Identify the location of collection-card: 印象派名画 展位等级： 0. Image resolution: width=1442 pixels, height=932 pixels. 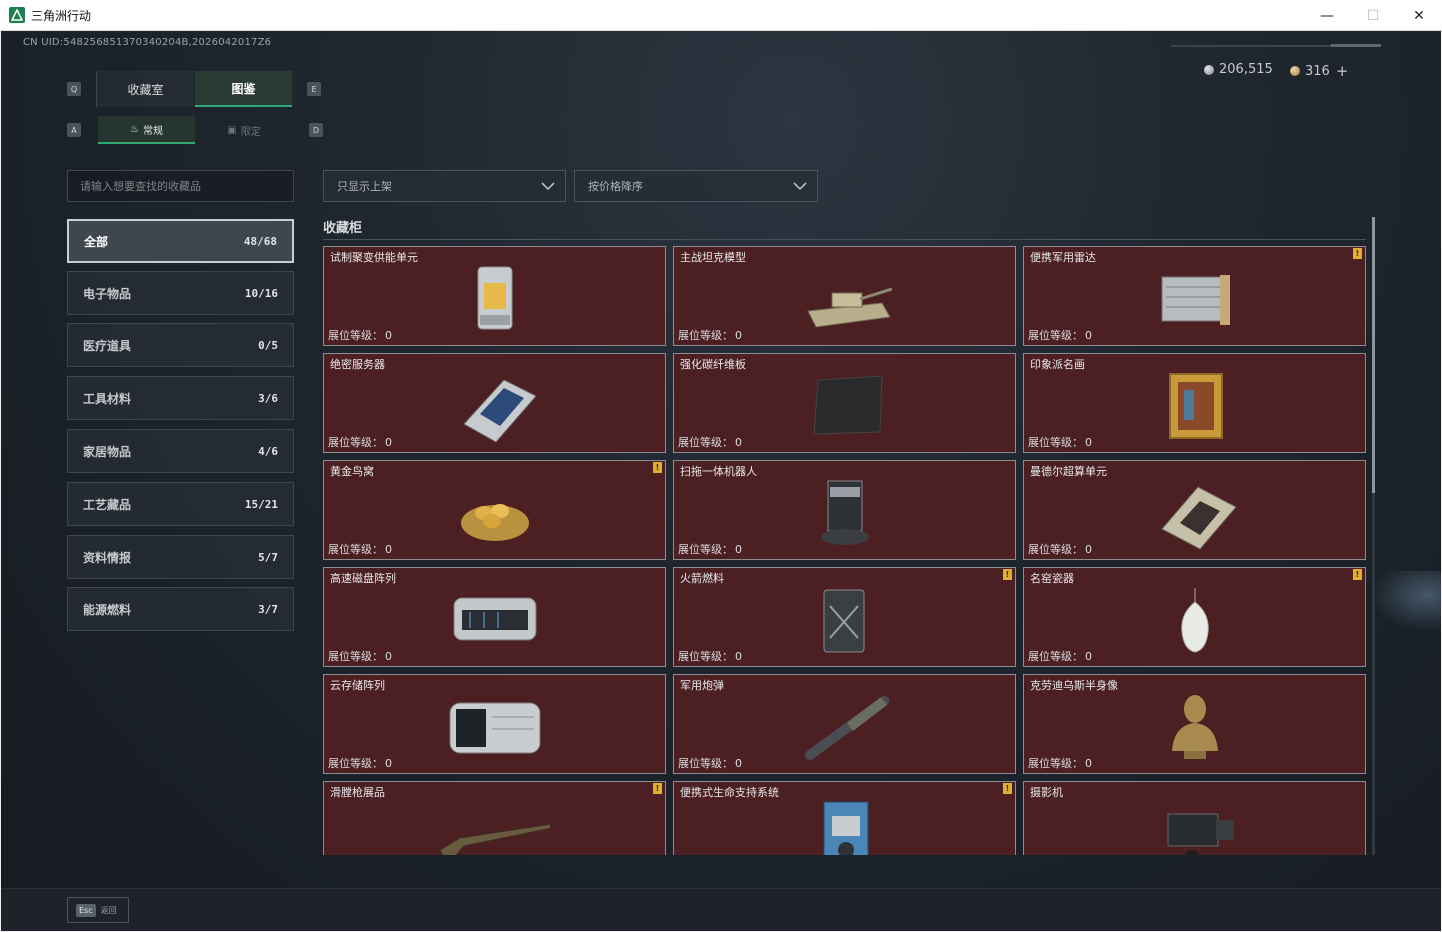
(1194, 403).